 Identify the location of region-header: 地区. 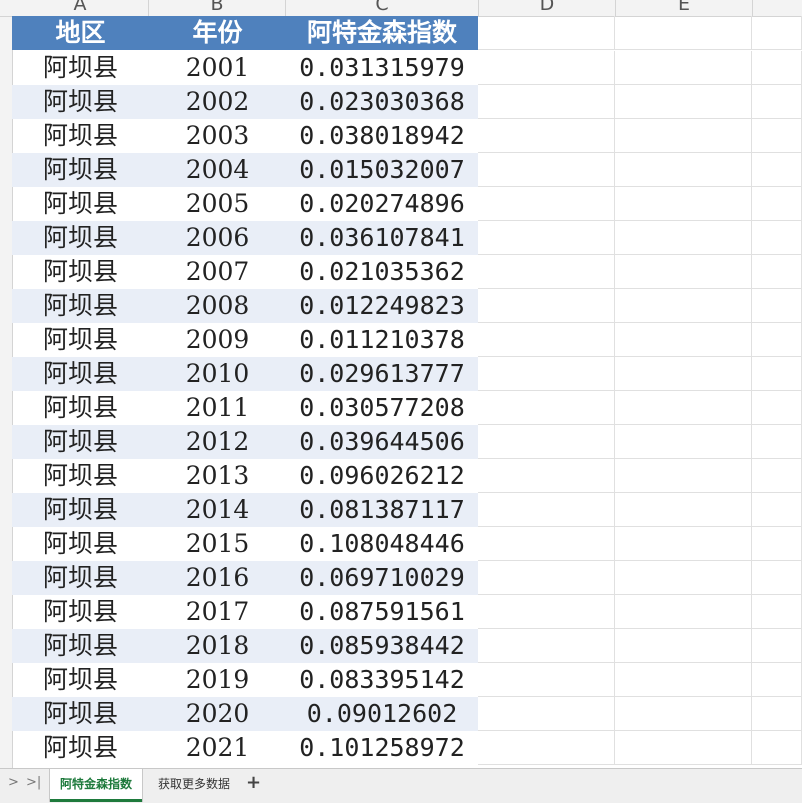
(80, 33).